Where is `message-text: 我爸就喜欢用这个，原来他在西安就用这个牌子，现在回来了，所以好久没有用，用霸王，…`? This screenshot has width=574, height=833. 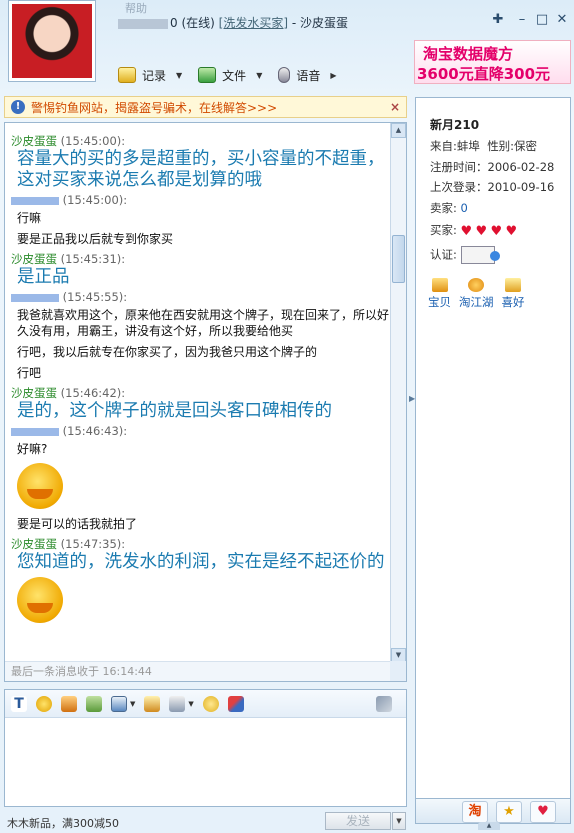
message-text: 我爸就喜欢用这个，原来他在西安就用这个牌子，现在回来了，所以好久没有用，用霸王，… is located at coordinates (203, 323).